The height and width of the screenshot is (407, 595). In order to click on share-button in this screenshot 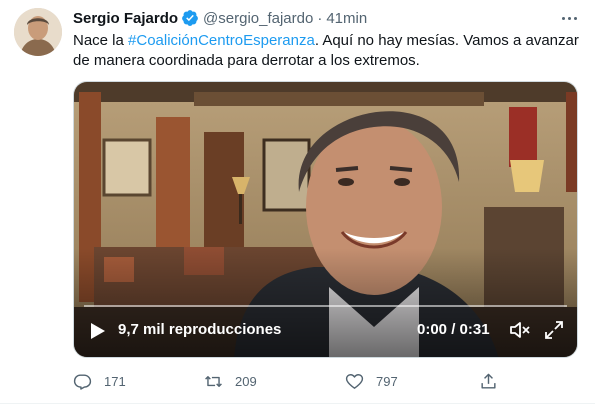, I will do `click(488, 381)`.